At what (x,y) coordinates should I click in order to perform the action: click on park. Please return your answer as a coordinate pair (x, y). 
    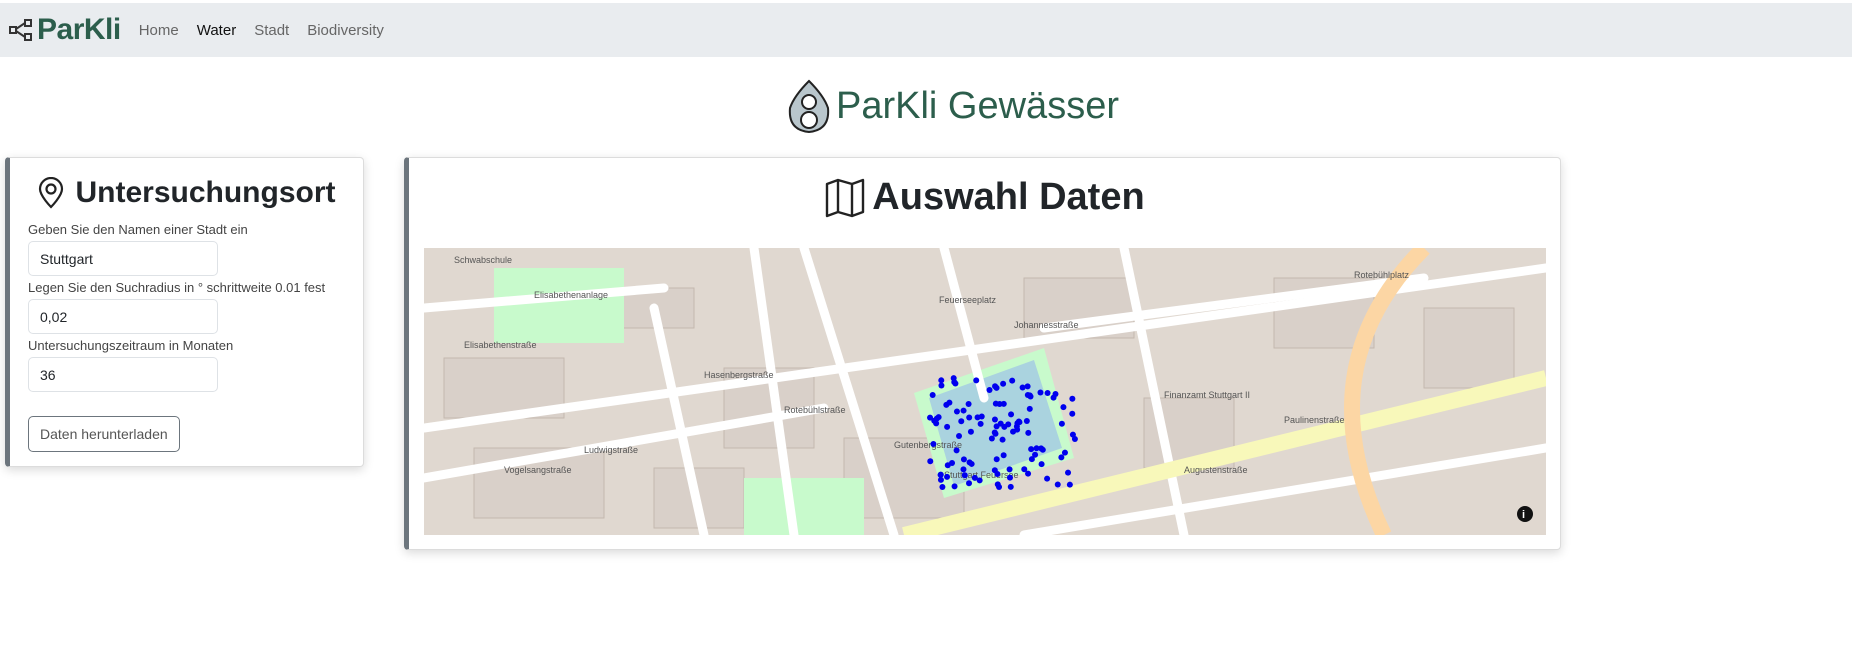
    Looking at the image, I should click on (804, 506).